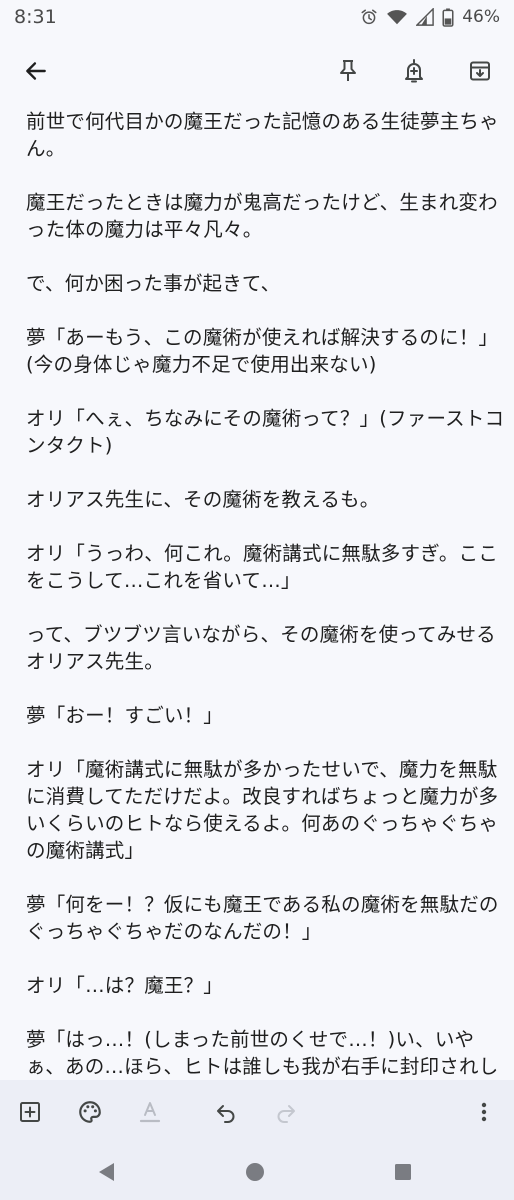 This screenshot has height=1200, width=514. Describe the element at coordinates (397, 17) in the screenshot. I see `wifi-icon` at that location.